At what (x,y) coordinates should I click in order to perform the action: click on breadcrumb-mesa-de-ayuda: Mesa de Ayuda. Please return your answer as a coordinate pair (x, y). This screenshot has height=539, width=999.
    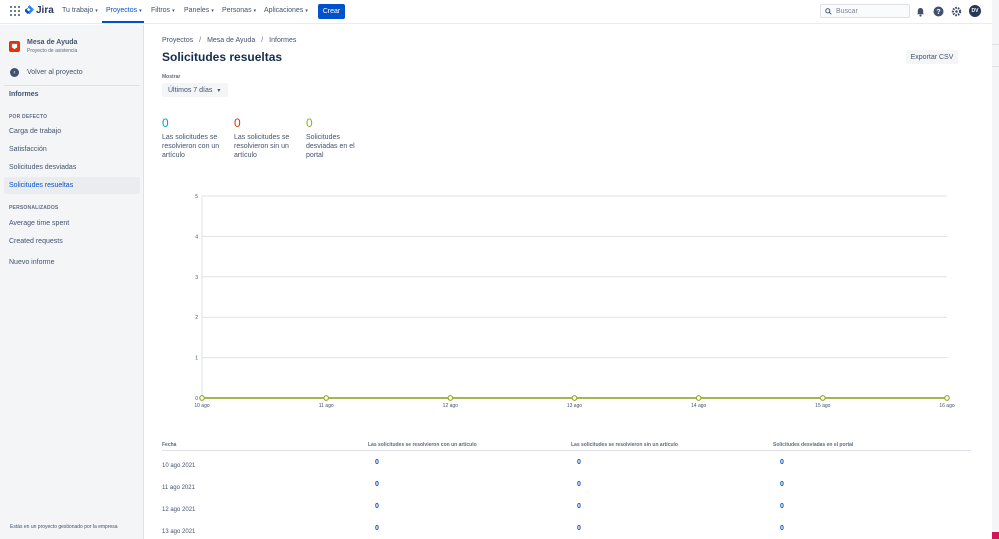
    Looking at the image, I should click on (231, 40).